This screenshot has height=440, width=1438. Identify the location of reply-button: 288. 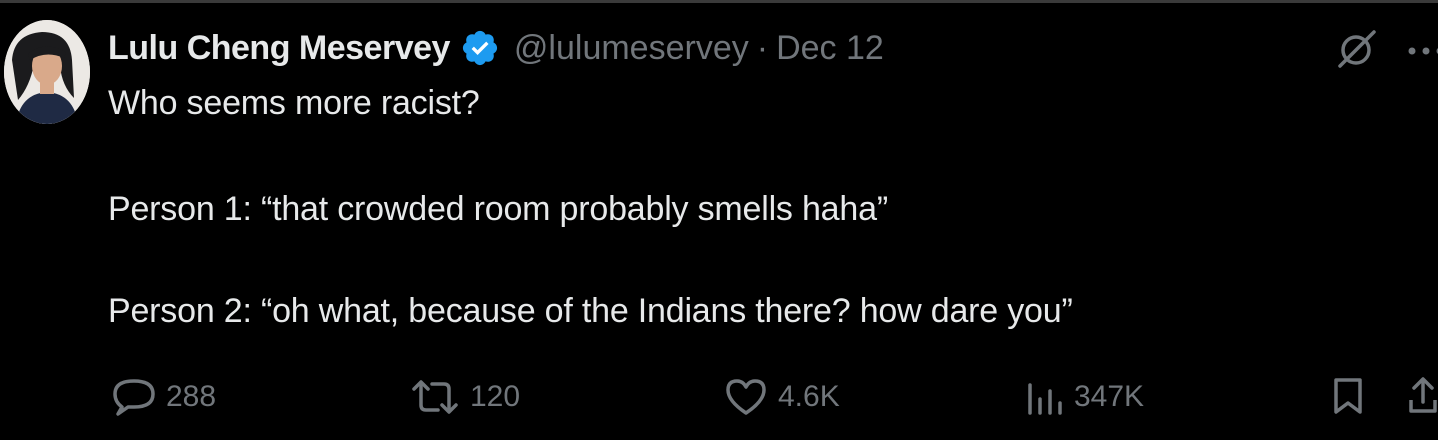
(164, 397).